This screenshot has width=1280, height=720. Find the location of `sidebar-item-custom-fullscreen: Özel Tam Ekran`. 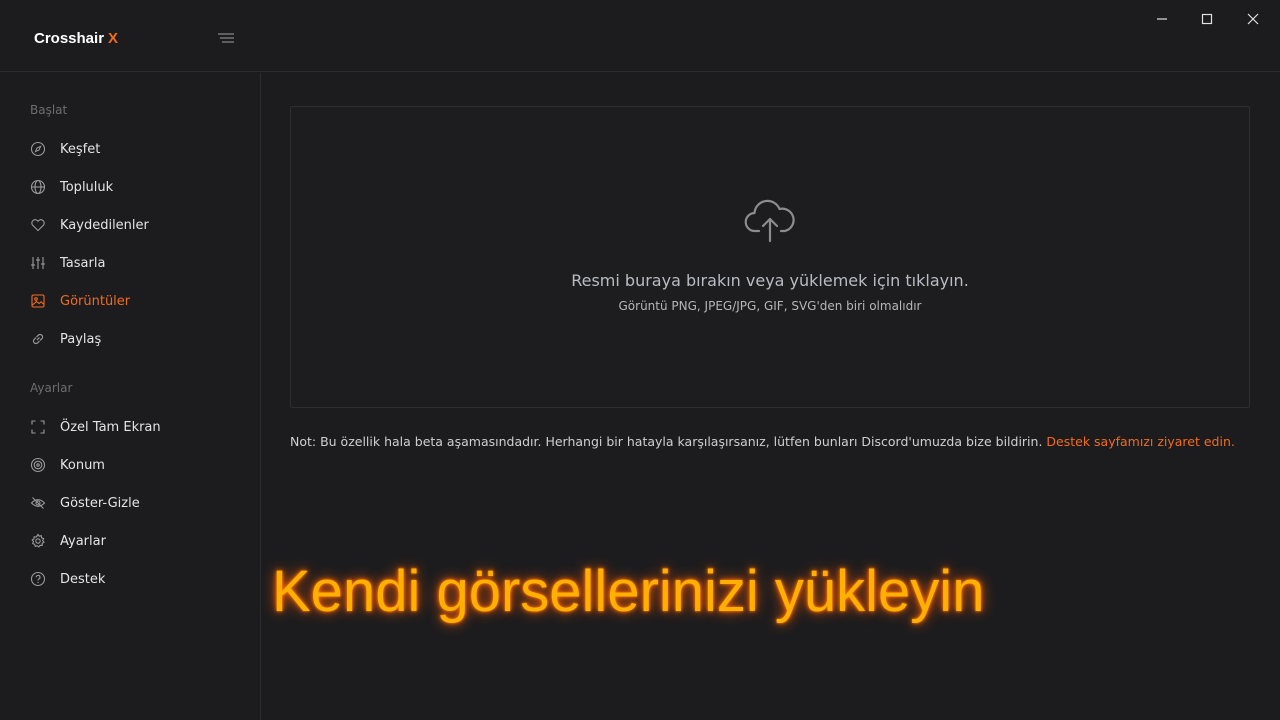

sidebar-item-custom-fullscreen: Özel Tam Ekran is located at coordinates (135, 427).